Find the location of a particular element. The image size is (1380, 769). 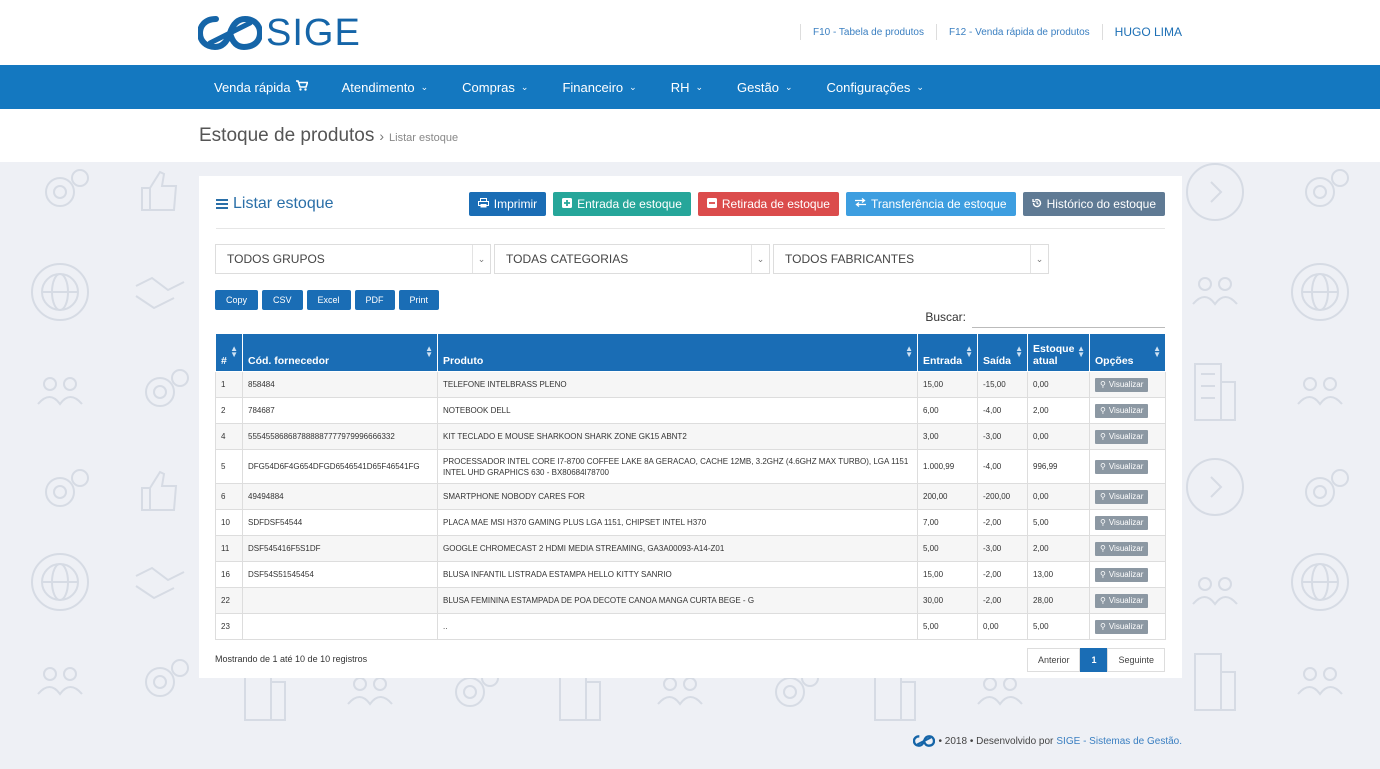

stock-entry-button: Entrada de estoque is located at coordinates (622, 204).